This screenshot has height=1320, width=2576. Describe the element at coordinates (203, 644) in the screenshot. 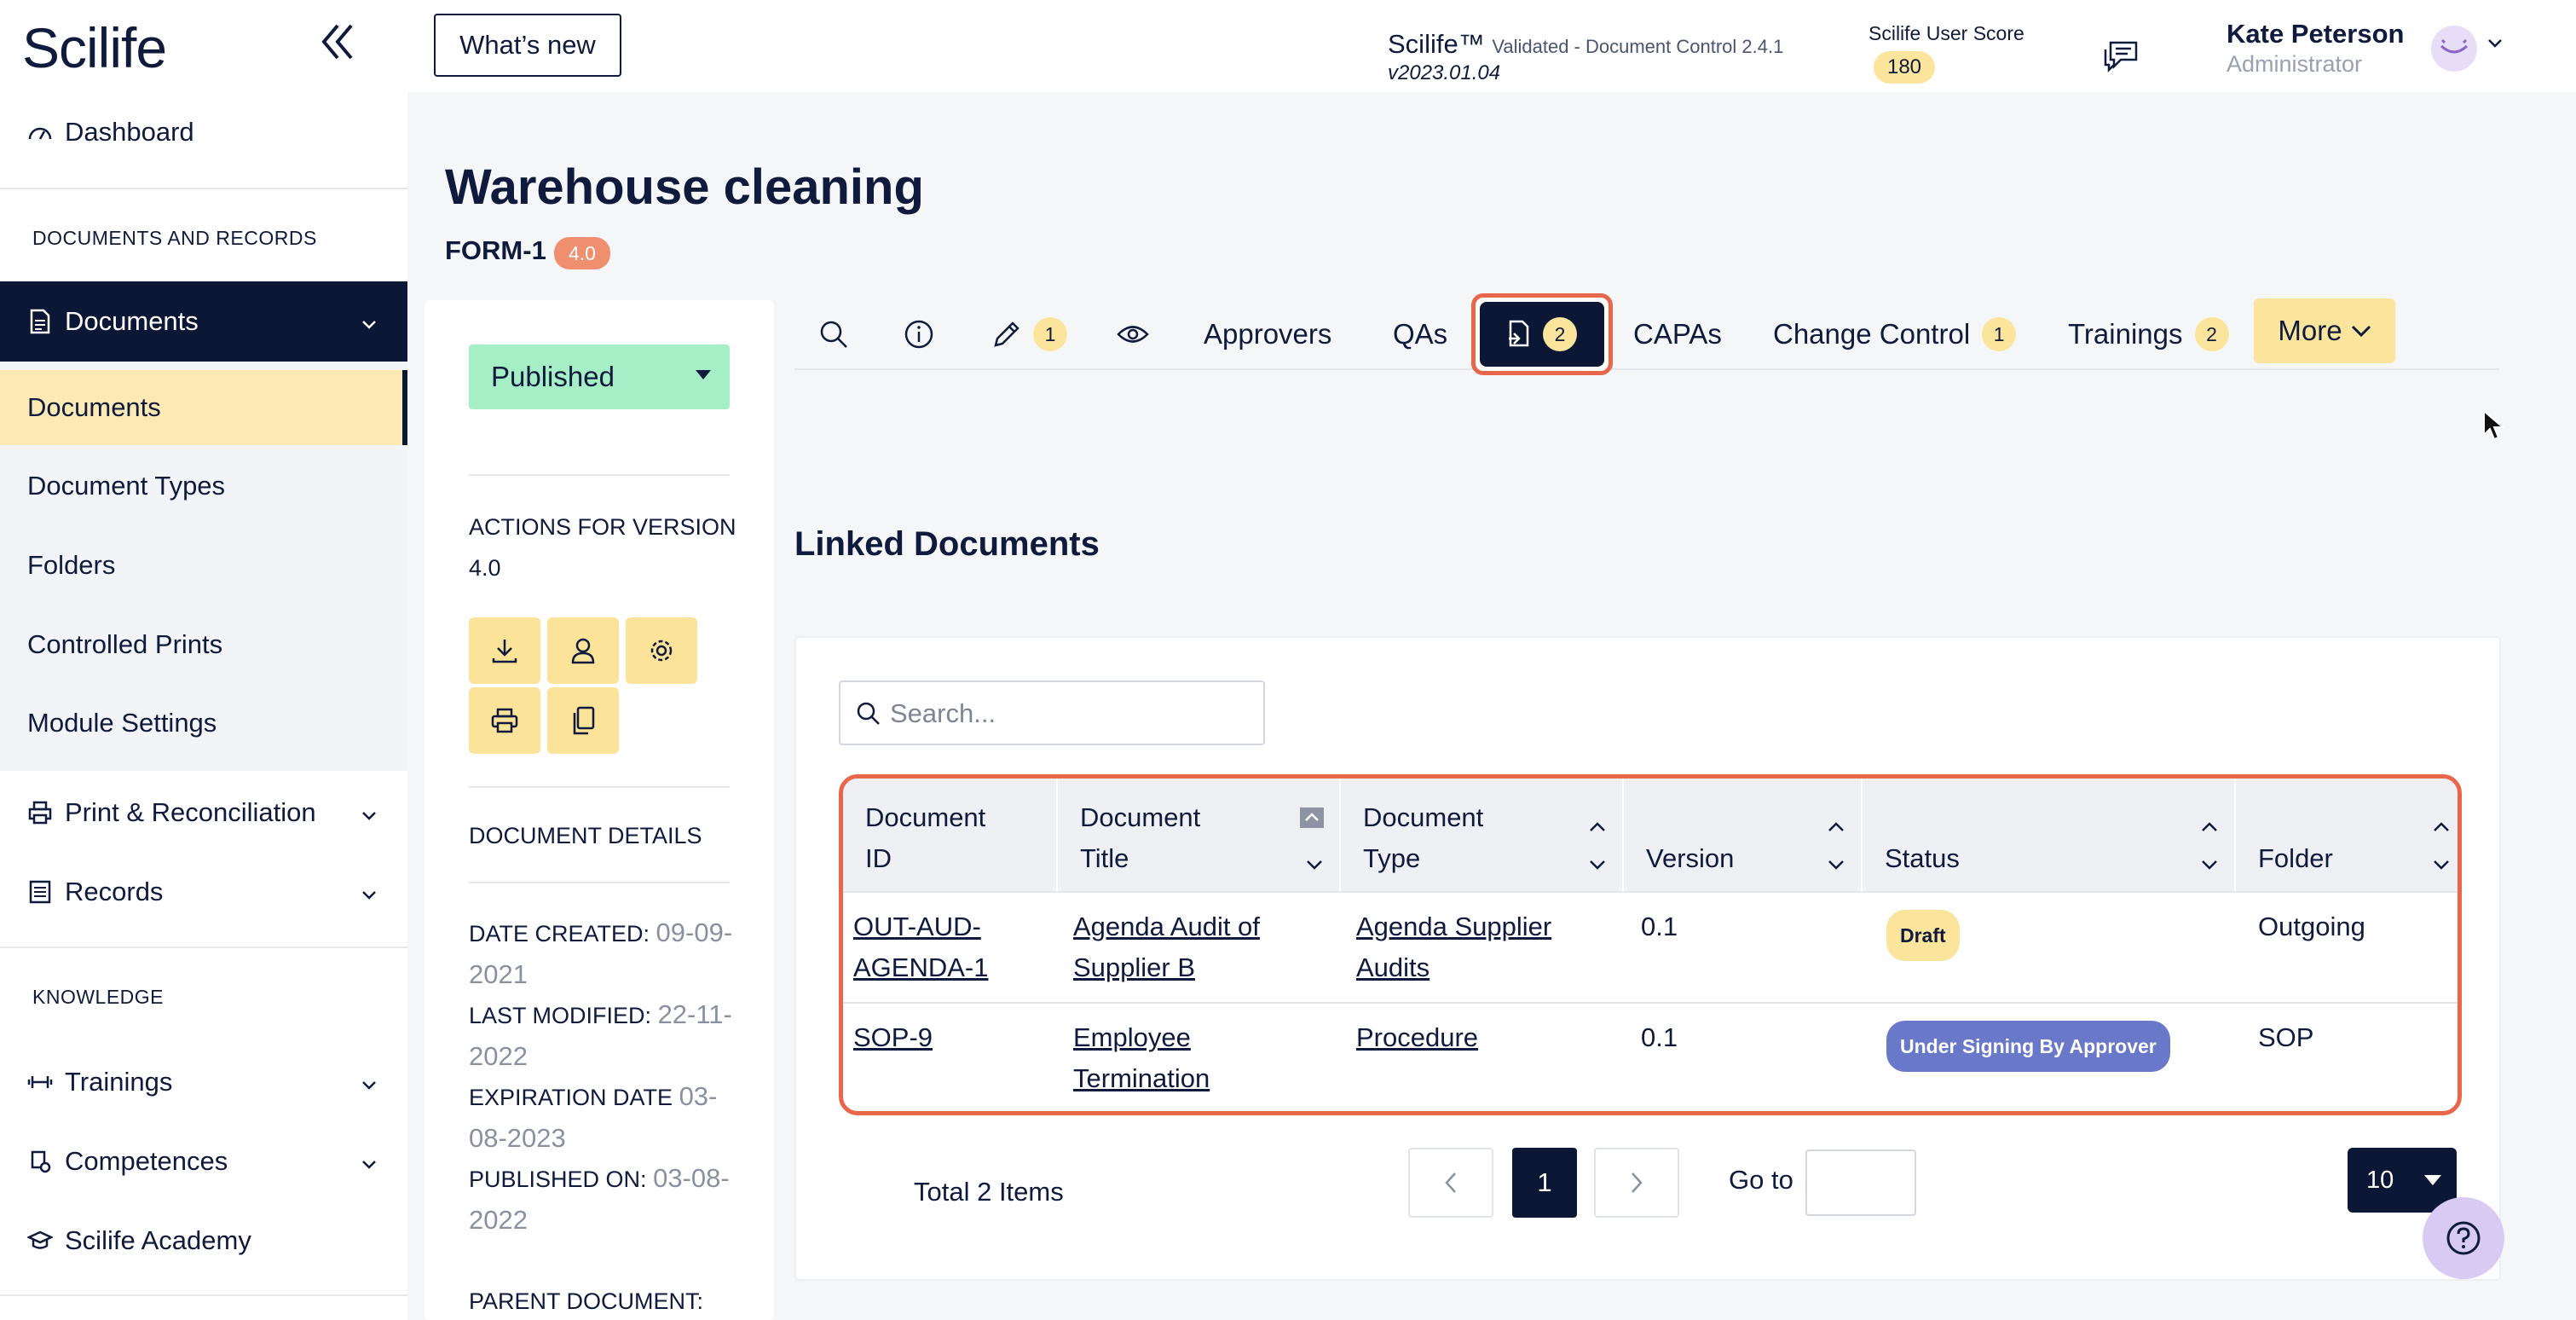

I see `submenu-item-controlled-prints: Controlled Prints` at that location.